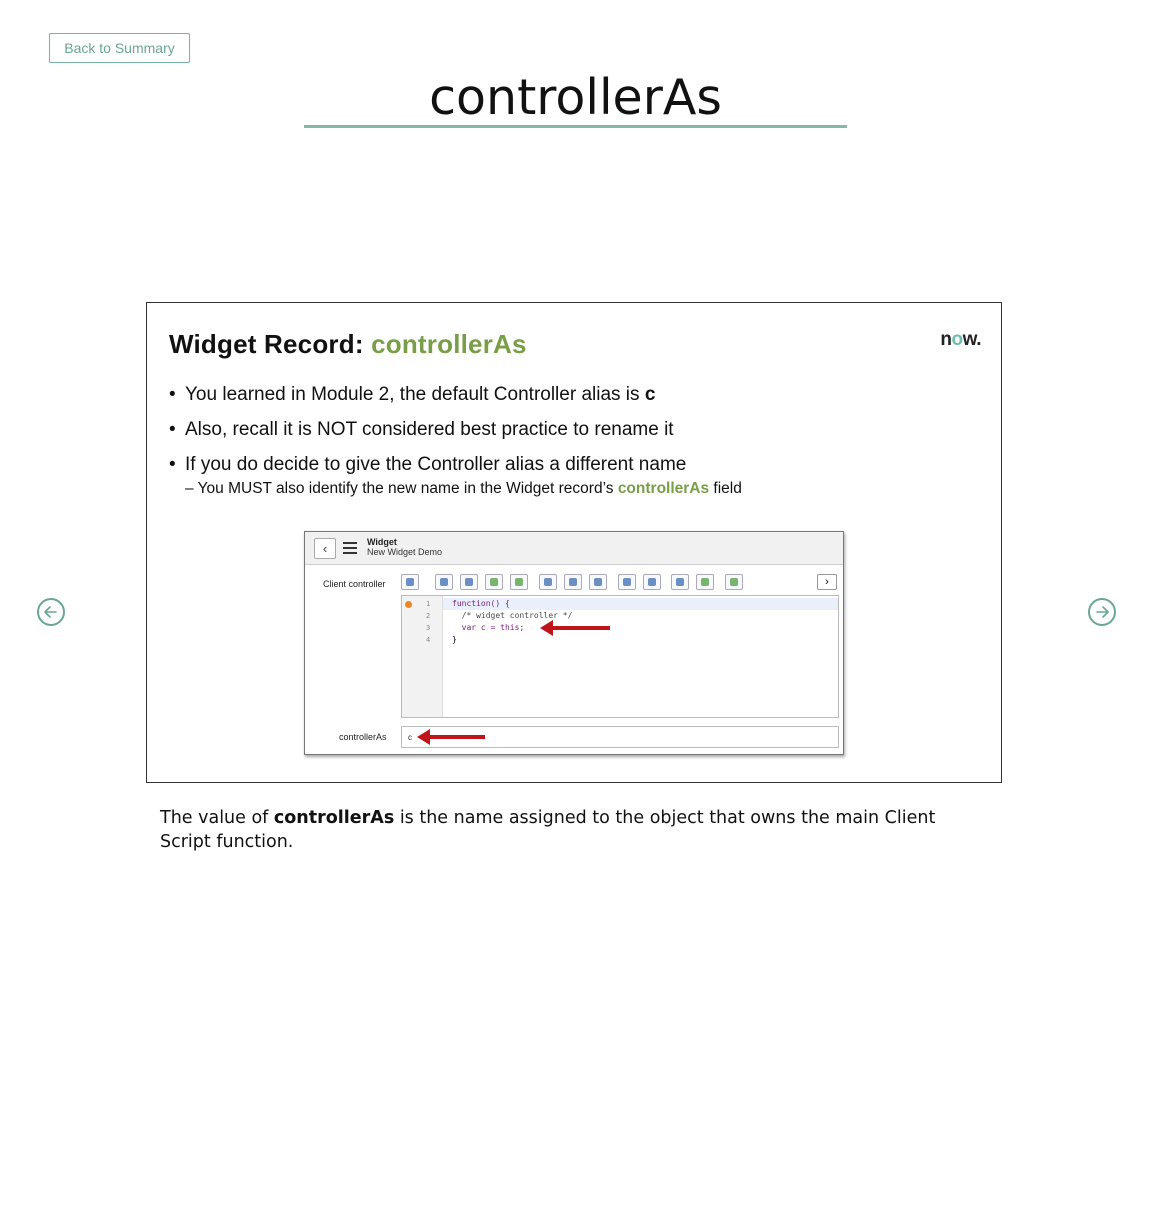 This screenshot has width=1152, height=1231. I want to click on hamburger-menu-icon, so click(350, 549).